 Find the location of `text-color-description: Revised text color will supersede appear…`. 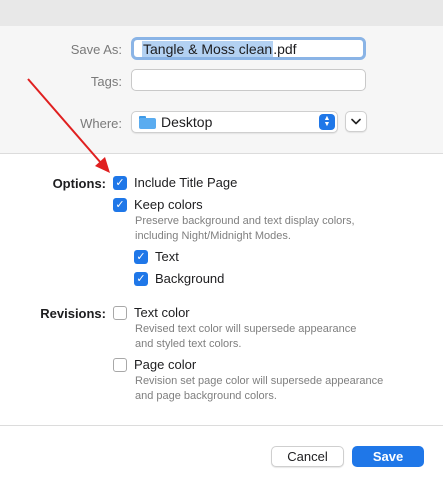

text-color-description: Revised text color will supersede appear… is located at coordinates (245, 337).